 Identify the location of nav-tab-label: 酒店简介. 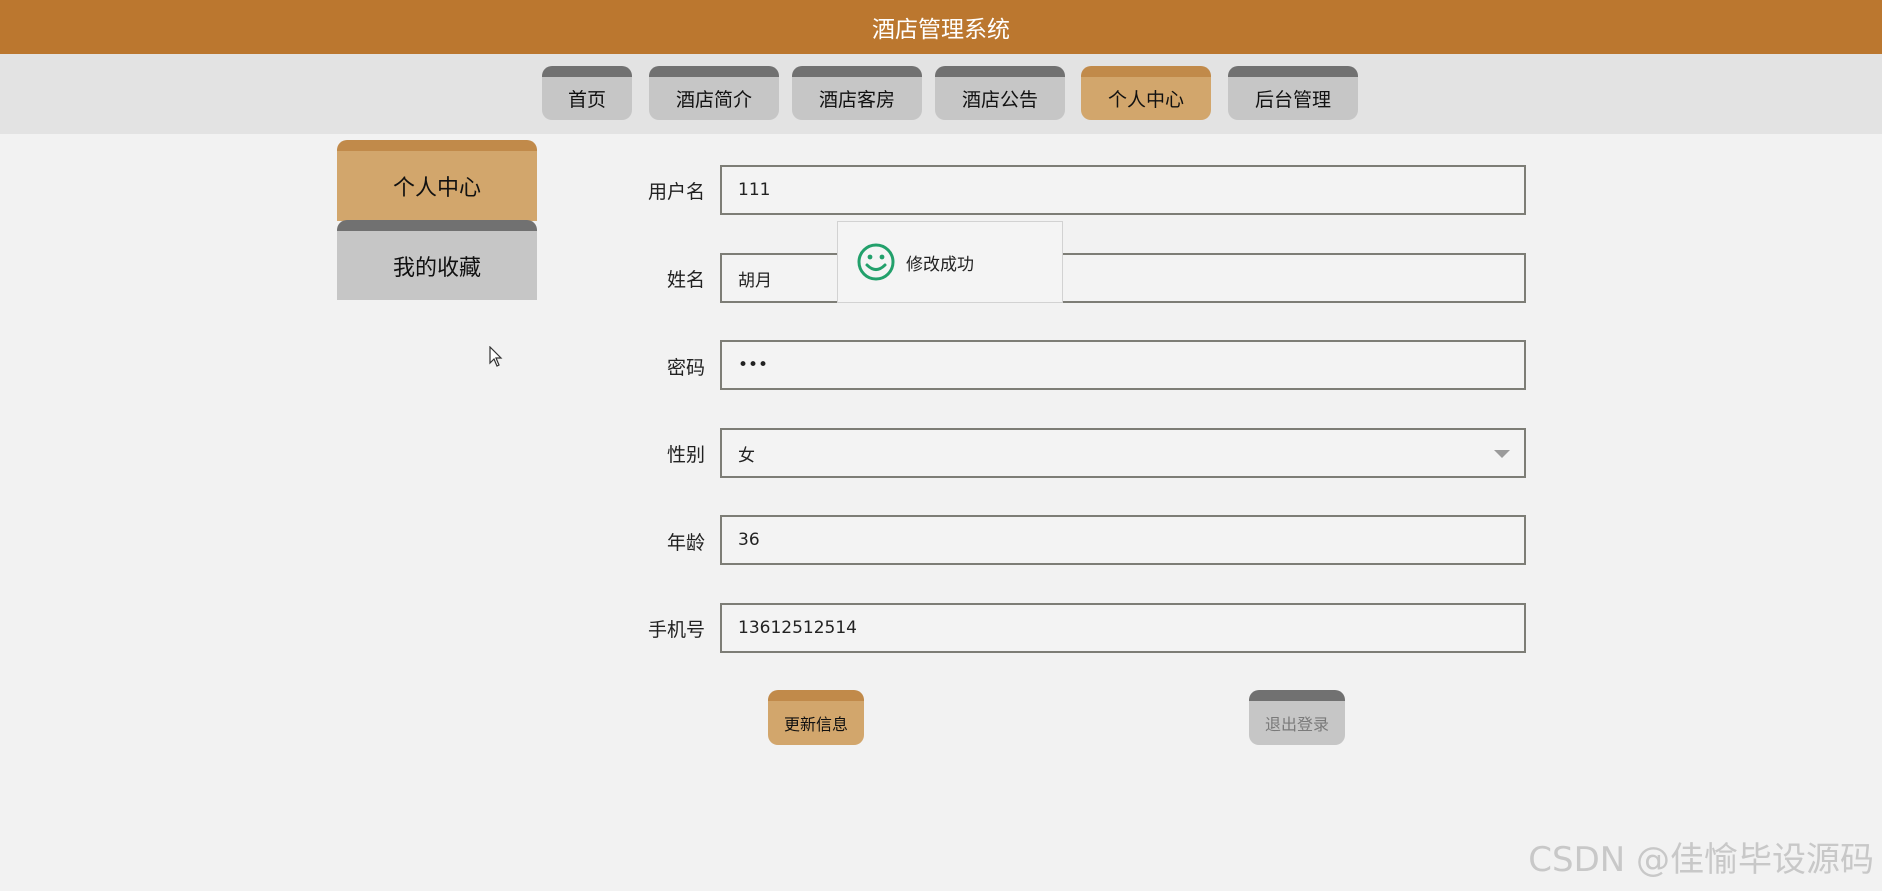
(713, 100).